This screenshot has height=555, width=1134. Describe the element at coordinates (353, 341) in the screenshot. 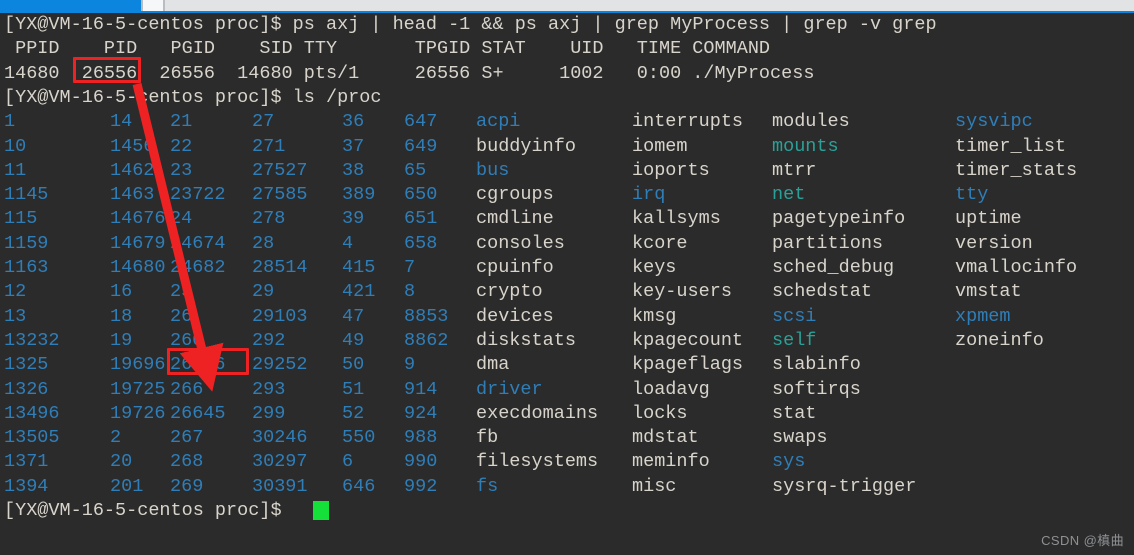

I see `proc-entry: 49` at that location.